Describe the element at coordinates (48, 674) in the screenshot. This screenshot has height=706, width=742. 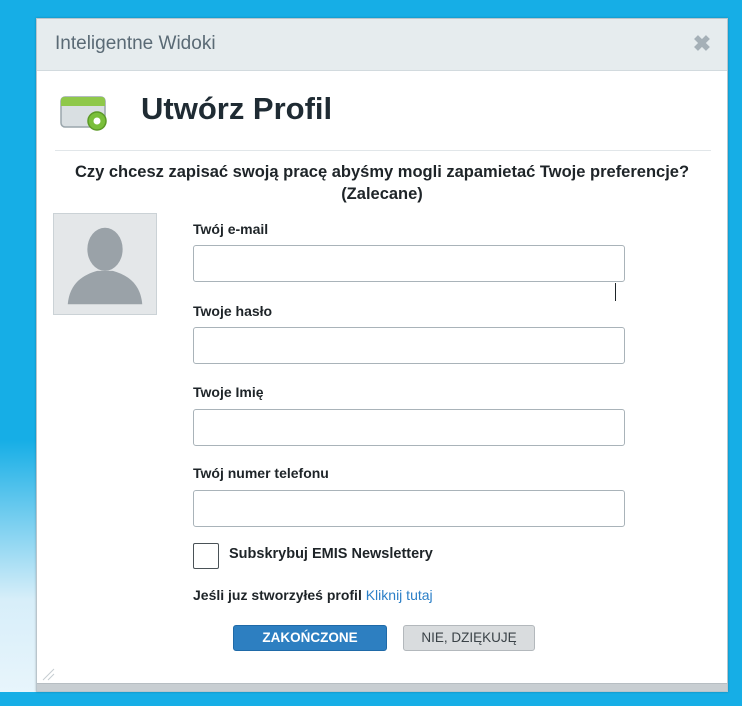
I see `resize-grip-icon` at that location.